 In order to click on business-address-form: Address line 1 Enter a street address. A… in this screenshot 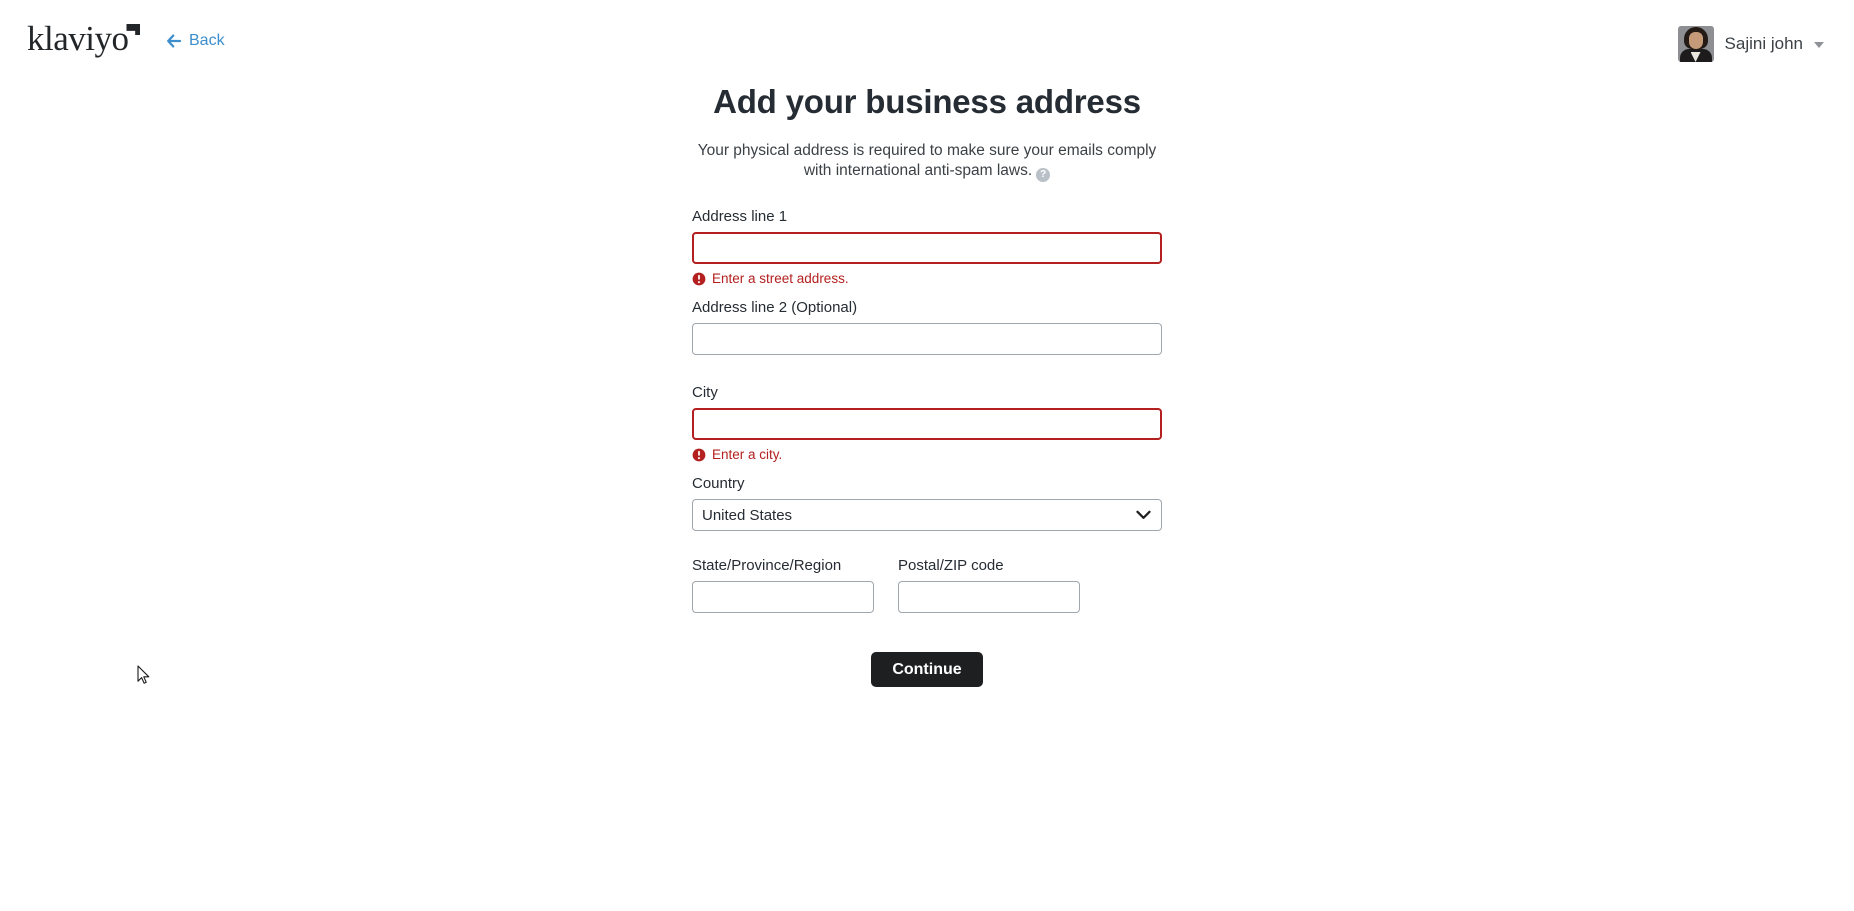, I will do `click(927, 447)`.